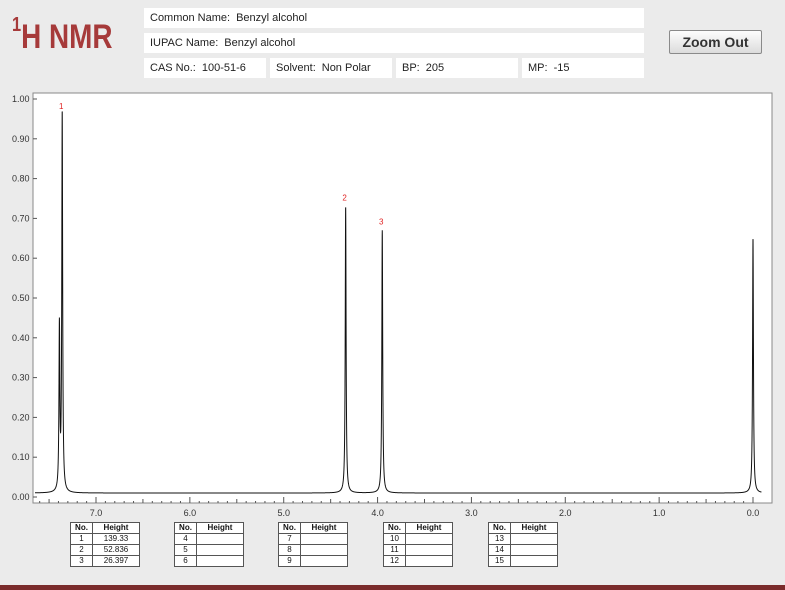  What do you see at coordinates (21, 298) in the screenshot?
I see `y-tick-label: 0.50` at bounding box center [21, 298].